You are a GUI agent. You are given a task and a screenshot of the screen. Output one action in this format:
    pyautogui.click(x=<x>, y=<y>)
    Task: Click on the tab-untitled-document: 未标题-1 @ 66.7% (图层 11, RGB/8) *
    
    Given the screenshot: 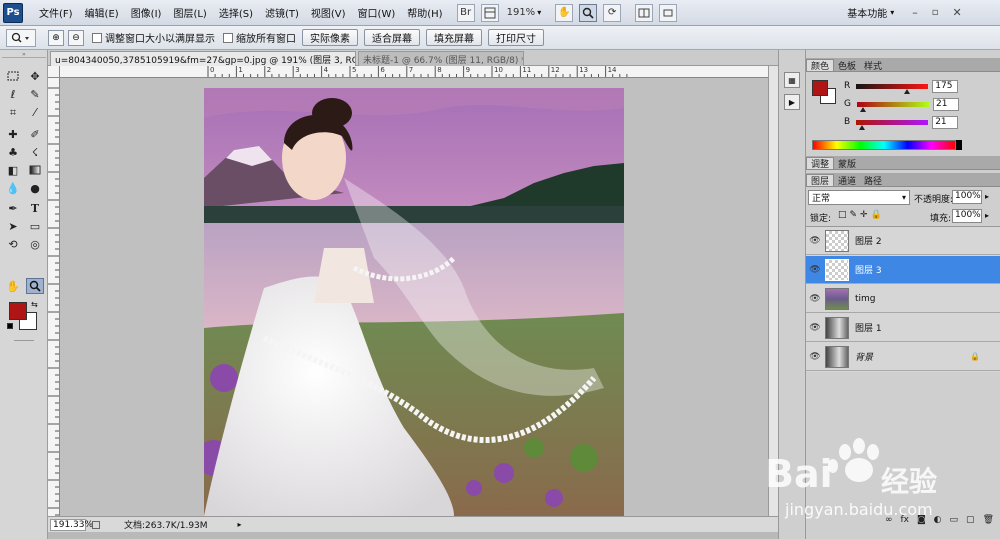 What is the action you would take?
    pyautogui.click(x=441, y=58)
    